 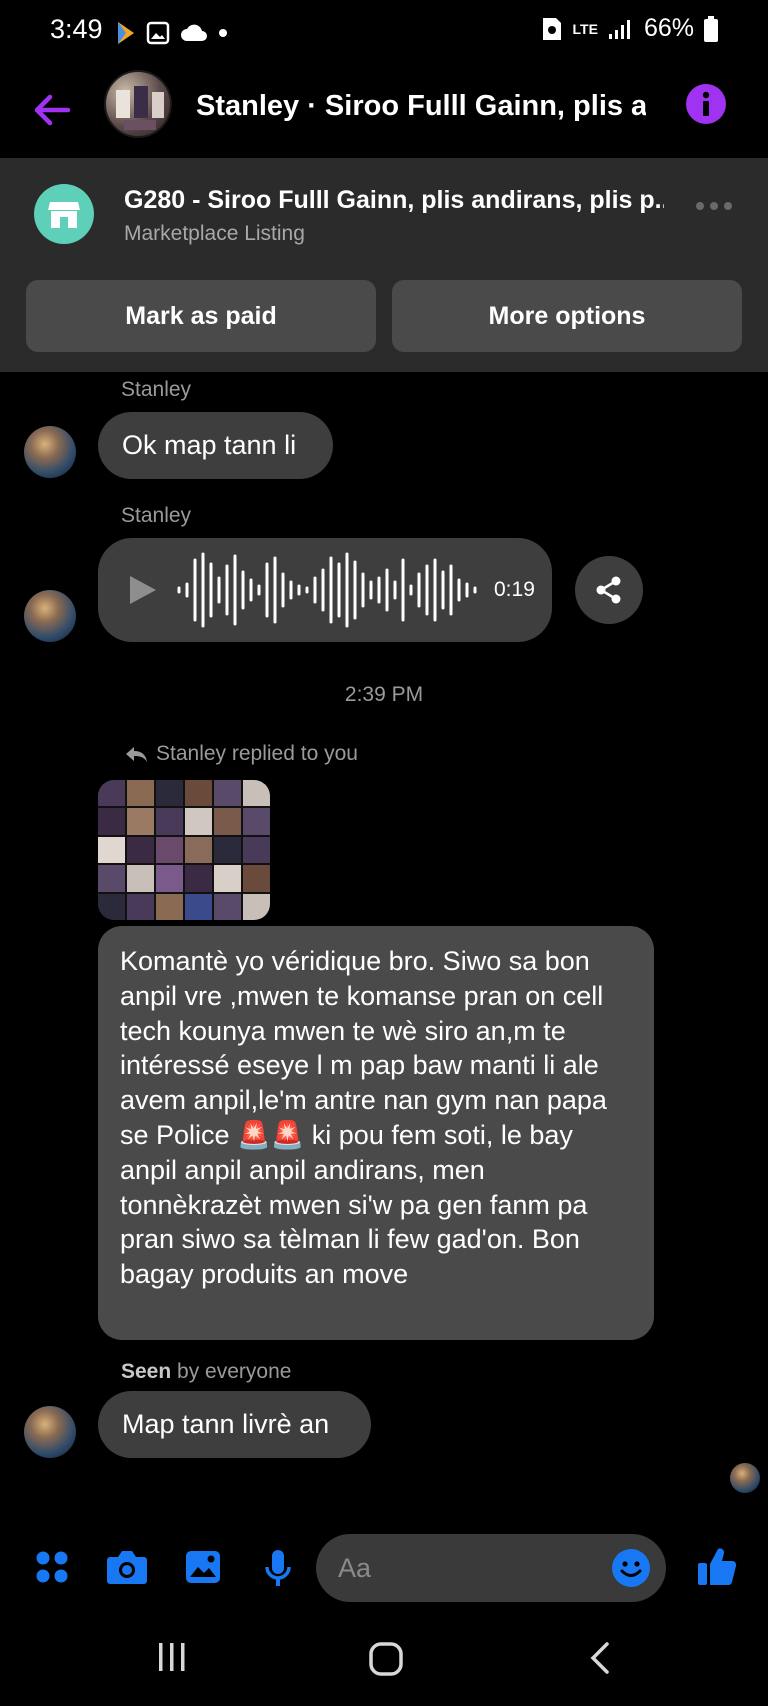 I want to click on status-right-icons: LTE 66%, so click(x=629, y=28).